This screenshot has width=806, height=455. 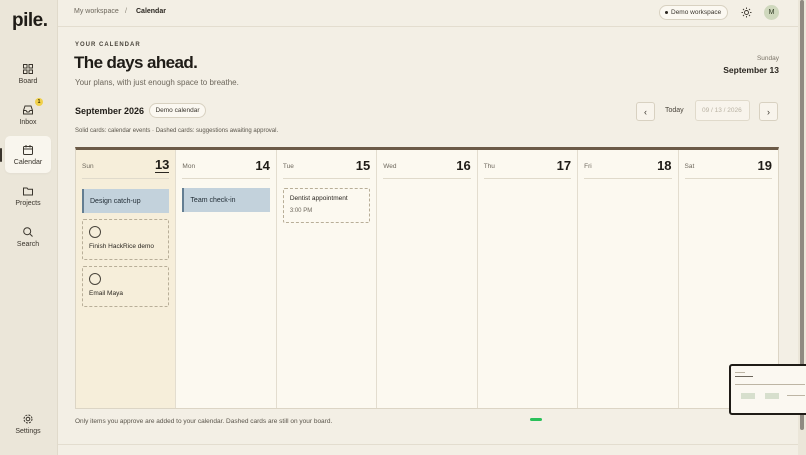 I want to click on gear-icon, so click(x=28, y=418).